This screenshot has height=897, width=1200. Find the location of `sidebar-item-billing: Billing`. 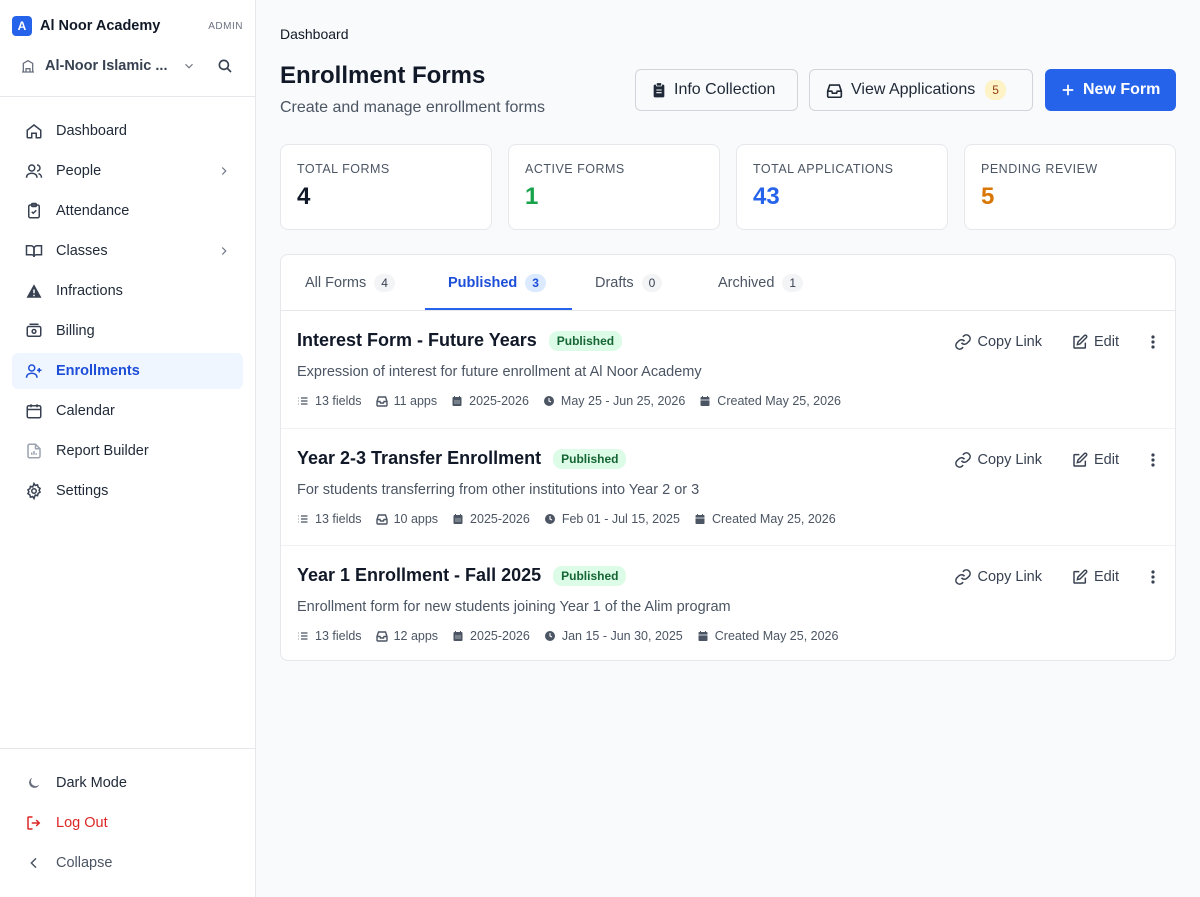

sidebar-item-billing: Billing is located at coordinates (127, 331).